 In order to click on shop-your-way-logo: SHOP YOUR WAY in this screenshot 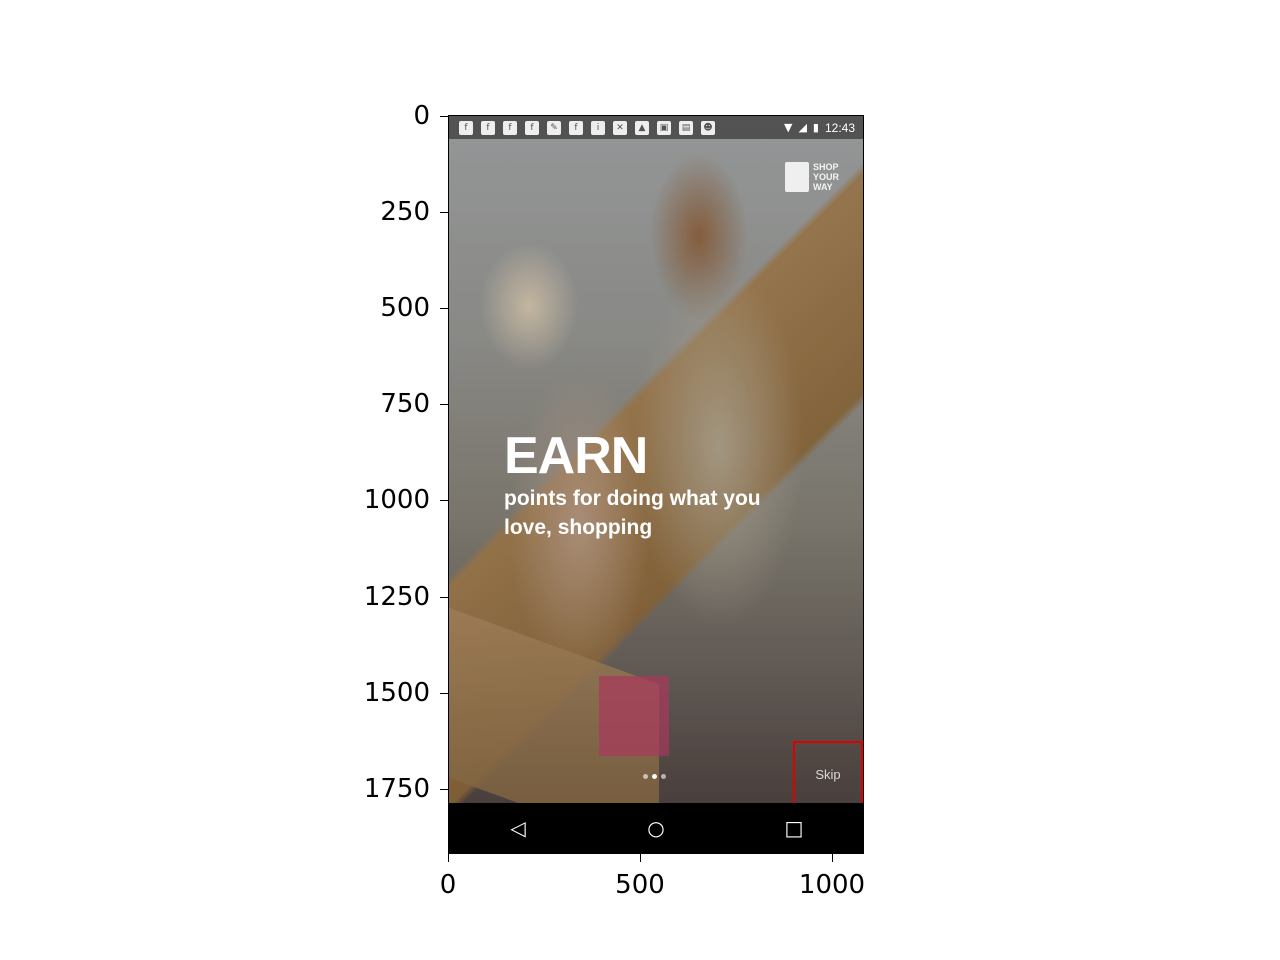, I will do `click(816, 177)`.